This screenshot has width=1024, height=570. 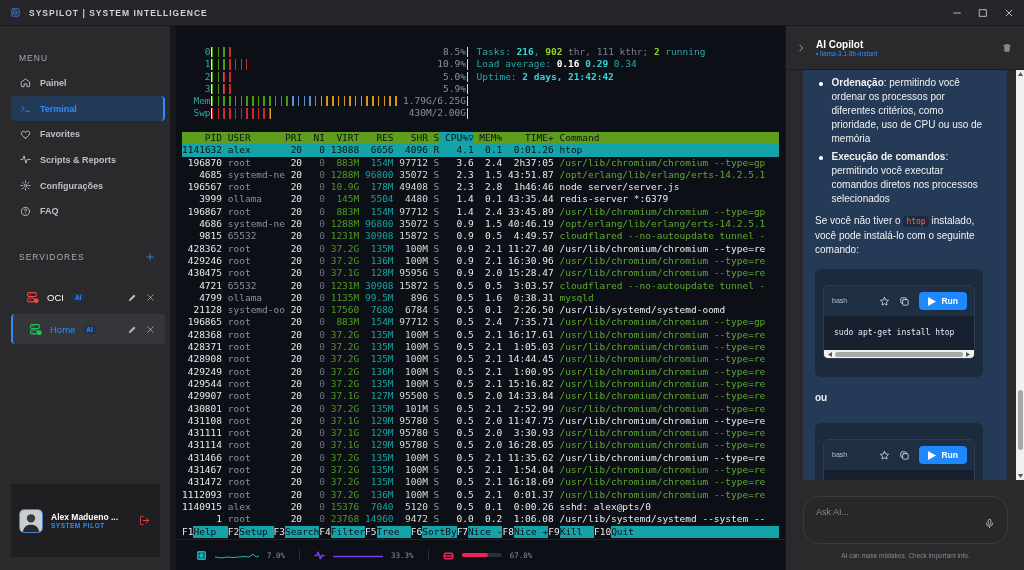 What do you see at coordinates (480, 421) in the screenshot?
I see `table-row: 431108 root 20 0 37.1G 129M 95780 S 0.5 2.0 11:47.75 /usr/lib/chromium/chromium --type=re` at bounding box center [480, 421].